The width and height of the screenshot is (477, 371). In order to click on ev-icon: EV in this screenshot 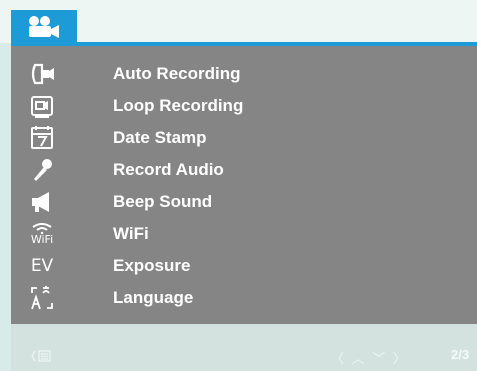, I will do `click(42, 265)`.